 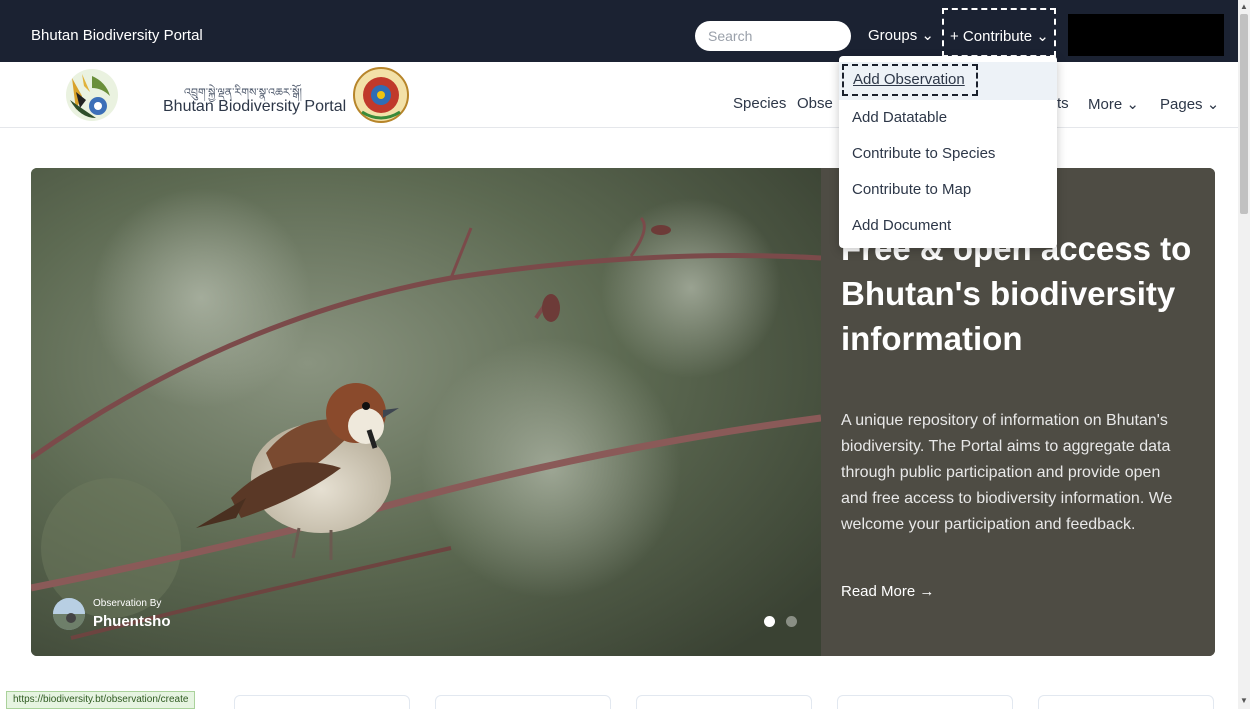 What do you see at coordinates (132, 621) in the screenshot?
I see `observer-name: Phuentsho` at bounding box center [132, 621].